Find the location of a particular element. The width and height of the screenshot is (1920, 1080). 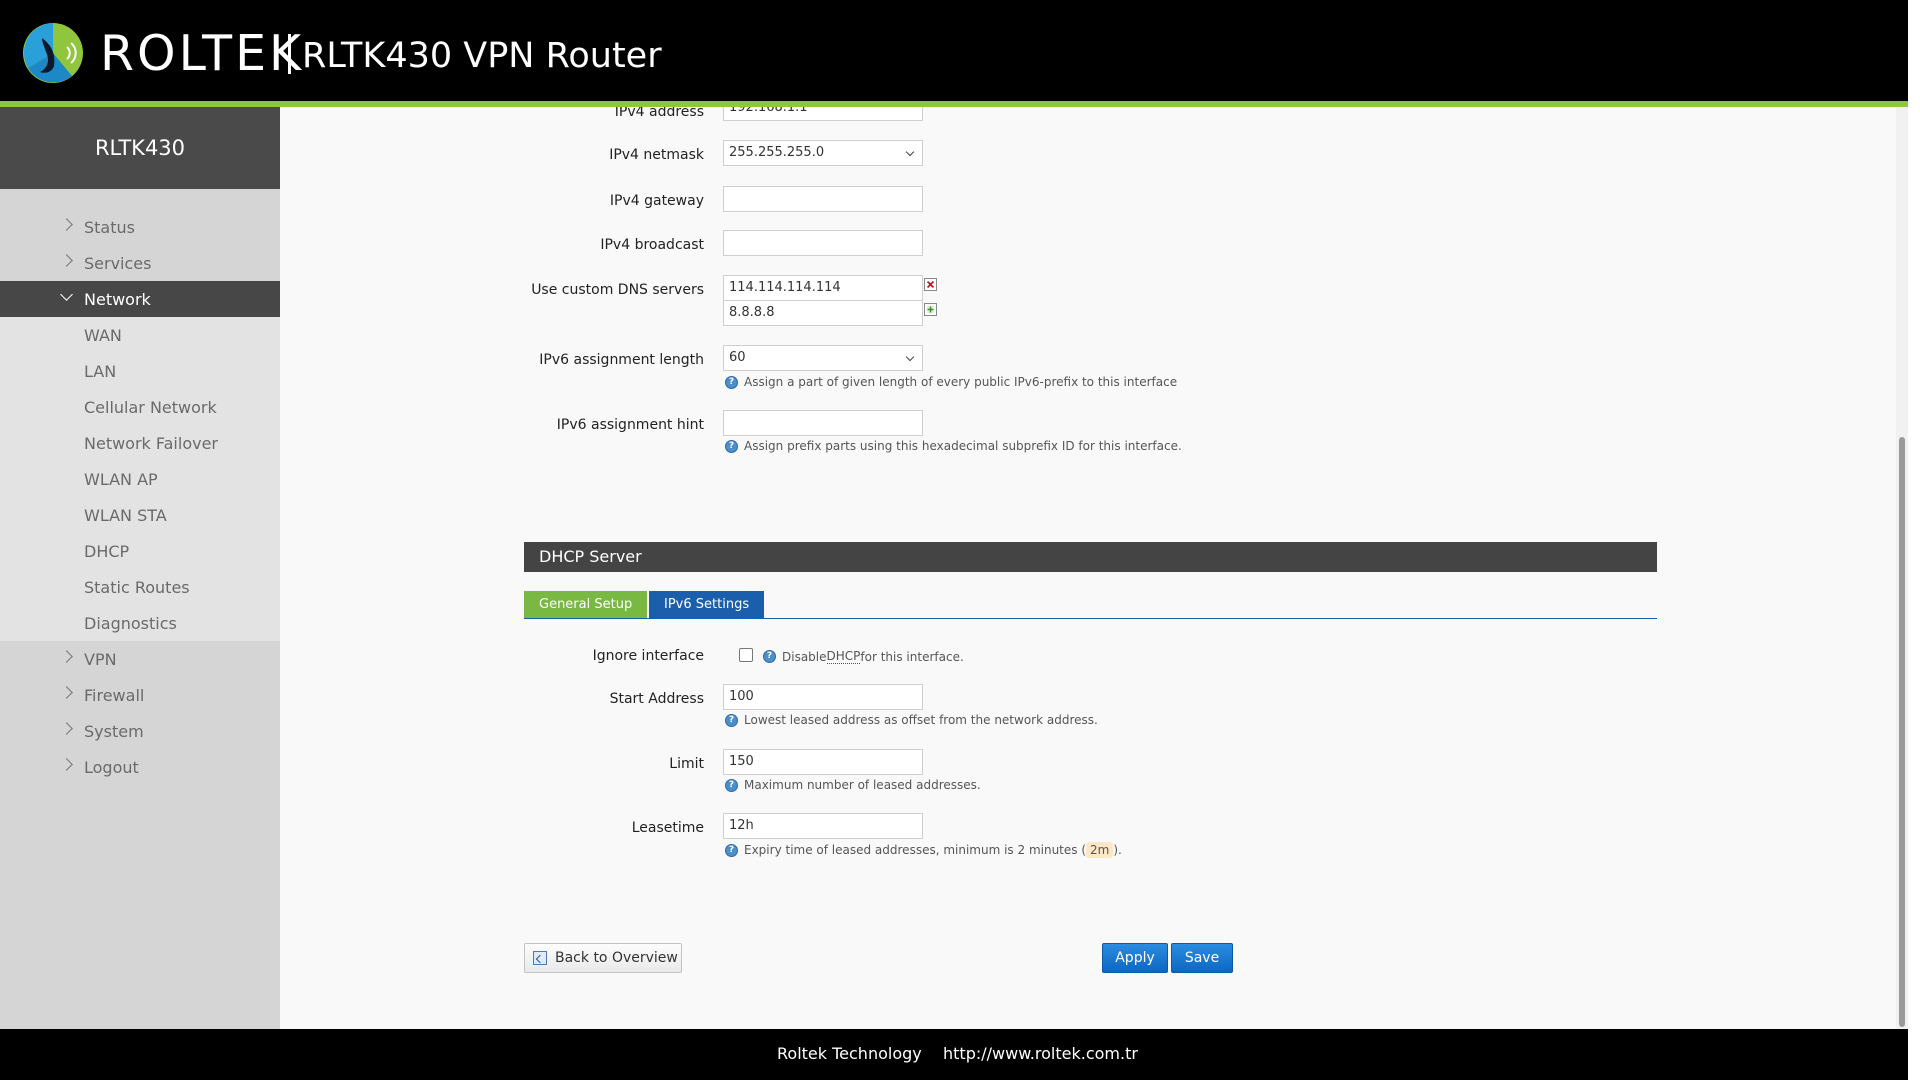

sidebar-subitem-wlan-ap: WLAN AP is located at coordinates (140, 479).